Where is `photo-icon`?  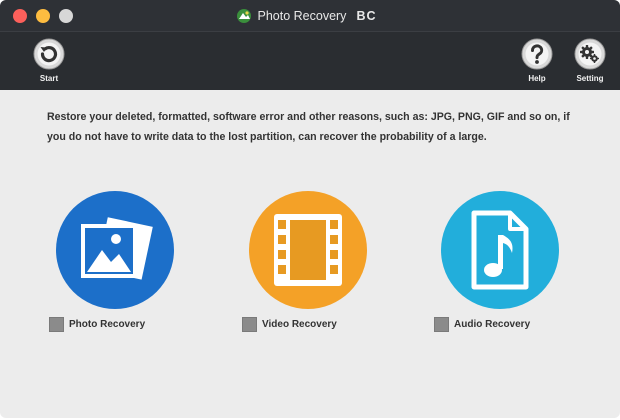
photo-icon is located at coordinates (117, 248).